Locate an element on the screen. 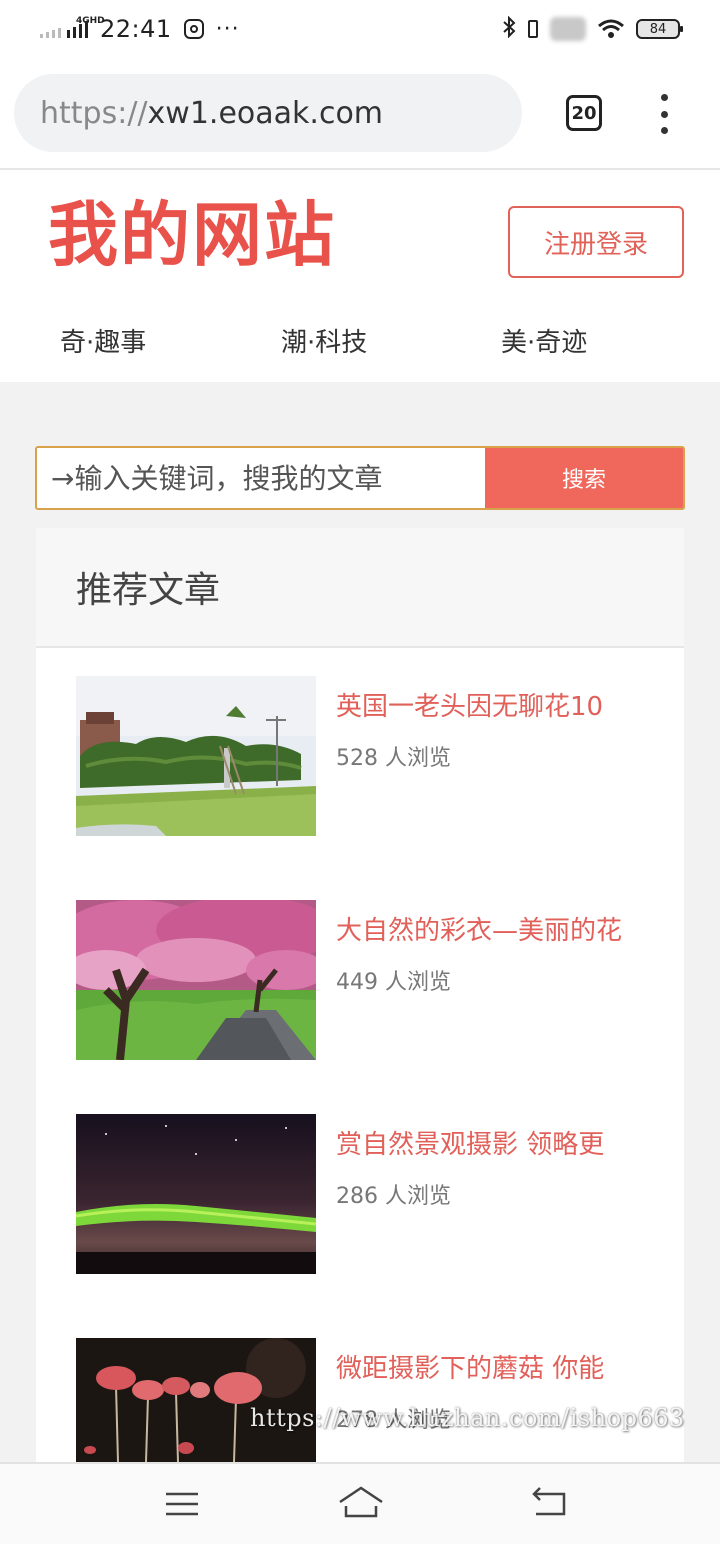 This screenshot has width=720, height=1544. signal-icon: 4GHD is located at coordinates (72, 27).